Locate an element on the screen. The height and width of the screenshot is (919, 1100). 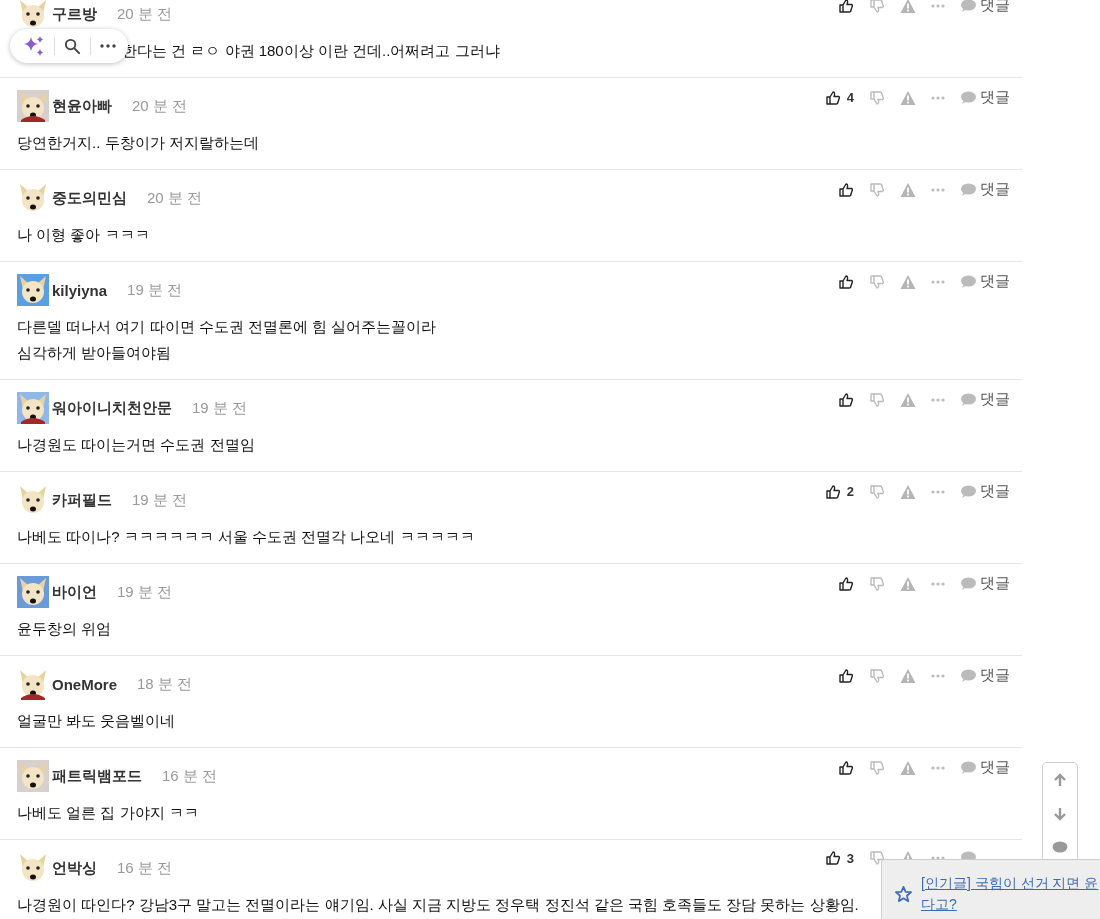
arrow-up-icon is located at coordinates (1060, 780).